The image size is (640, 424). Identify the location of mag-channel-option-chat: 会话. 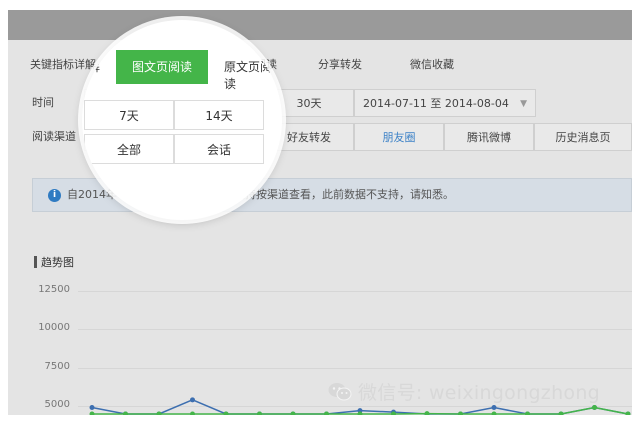
(219, 149).